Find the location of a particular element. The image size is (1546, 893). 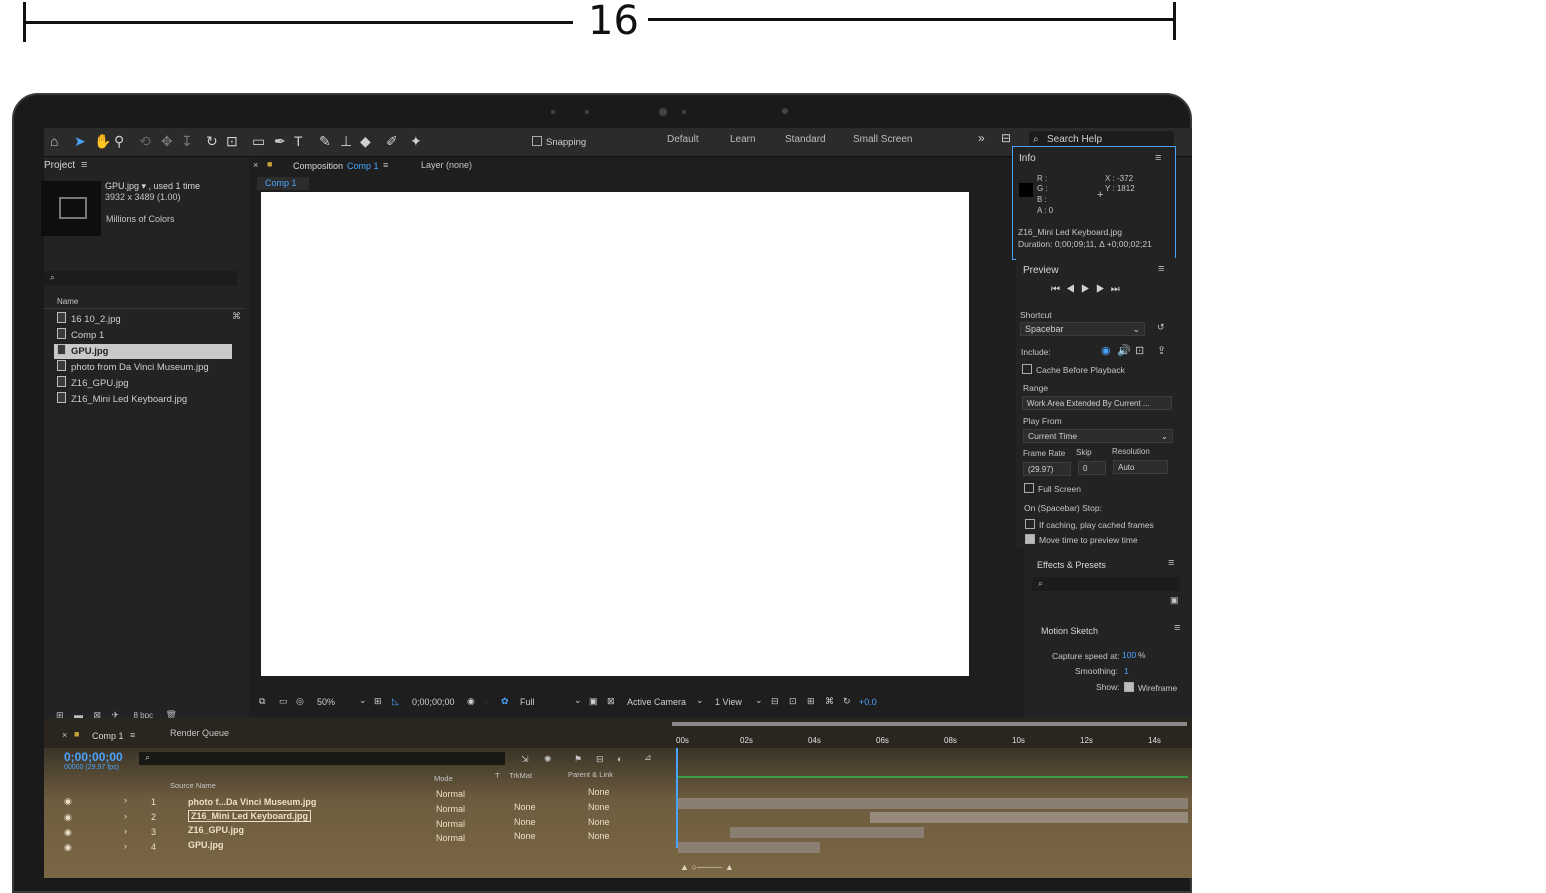

eraser-tool-icon: ◆ is located at coordinates (365, 141).